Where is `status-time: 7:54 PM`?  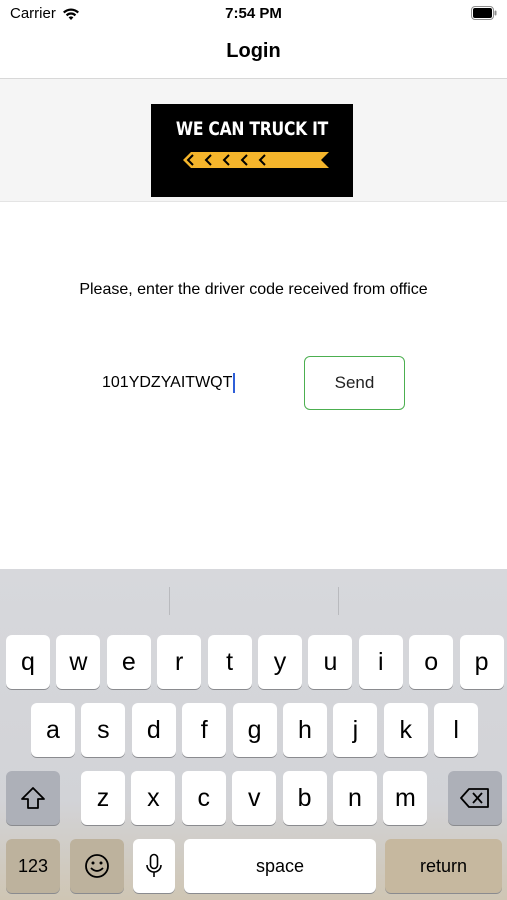 status-time: 7:54 PM is located at coordinates (253, 13).